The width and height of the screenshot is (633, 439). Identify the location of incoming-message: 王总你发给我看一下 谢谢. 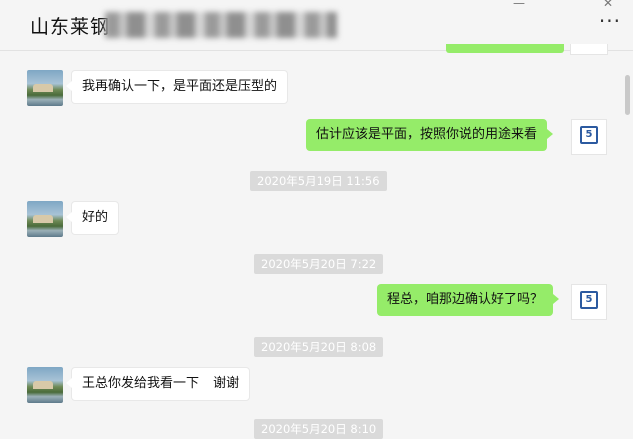
(158, 384).